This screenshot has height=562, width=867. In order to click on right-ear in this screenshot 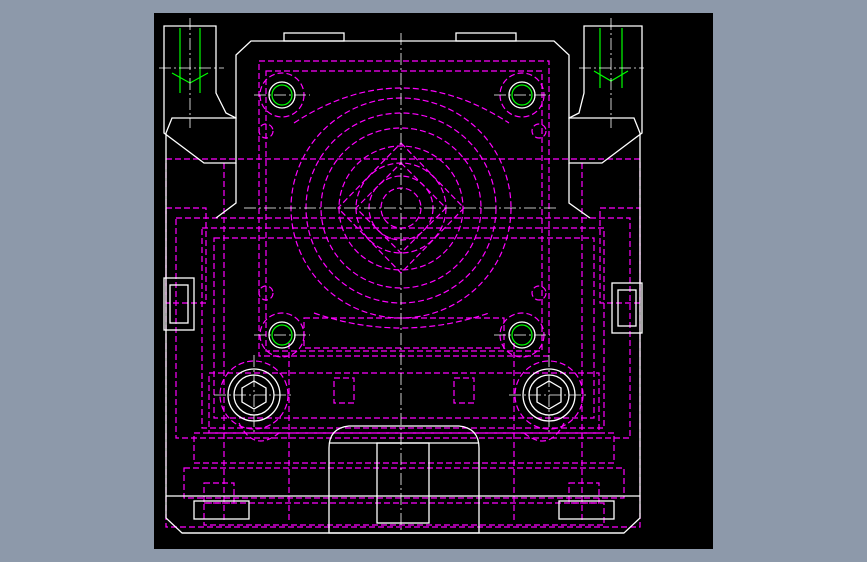, I will do `click(605, 94)`.